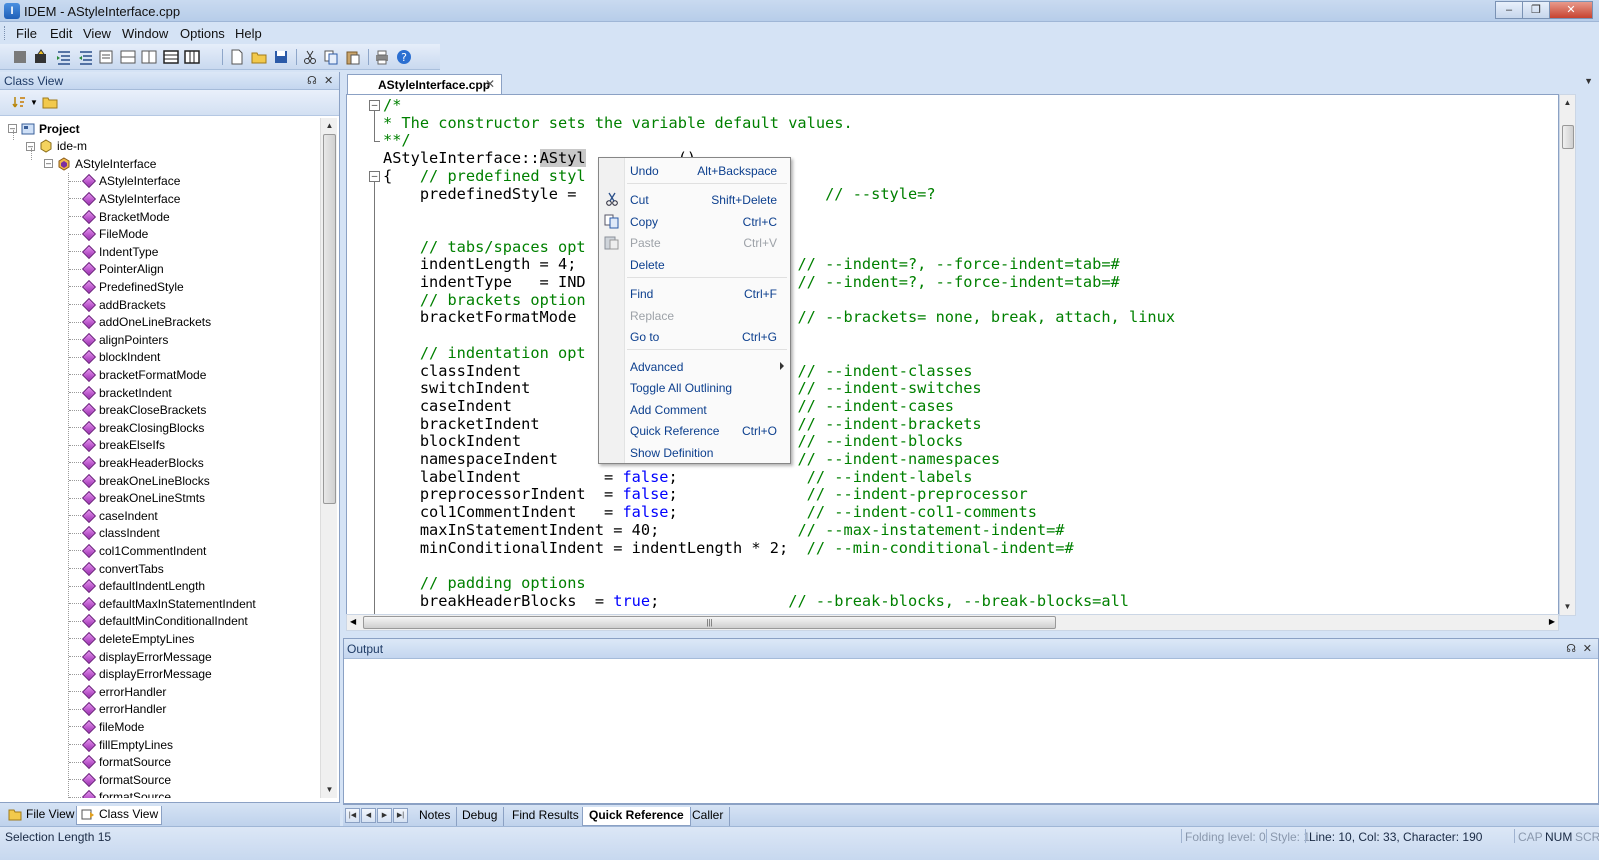 The width and height of the screenshot is (1599, 860). What do you see at coordinates (259, 57) in the screenshot?
I see `open-folder-icon` at bounding box center [259, 57].